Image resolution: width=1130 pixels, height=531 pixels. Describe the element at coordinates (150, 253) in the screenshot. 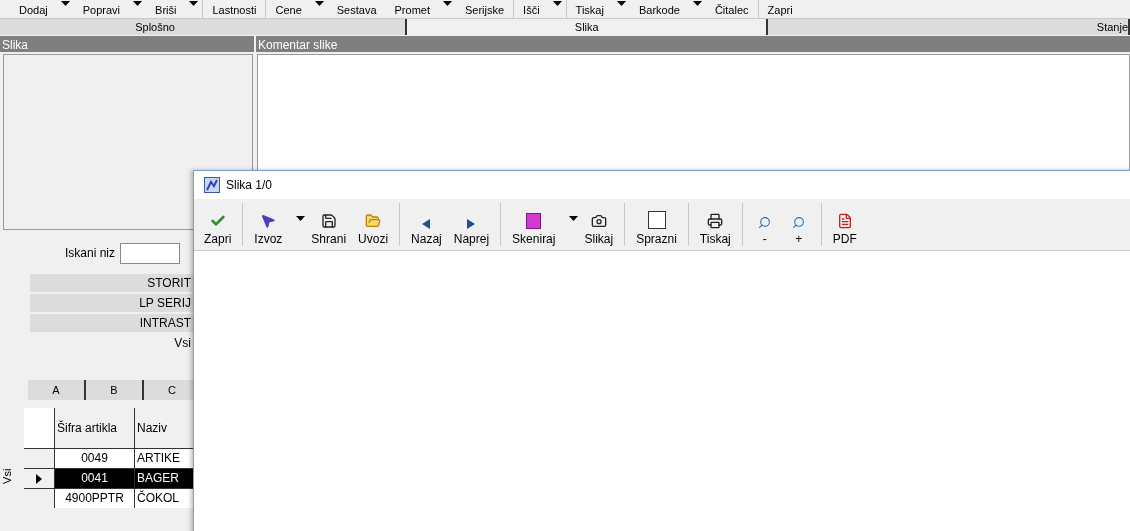

I see `search-field` at that location.